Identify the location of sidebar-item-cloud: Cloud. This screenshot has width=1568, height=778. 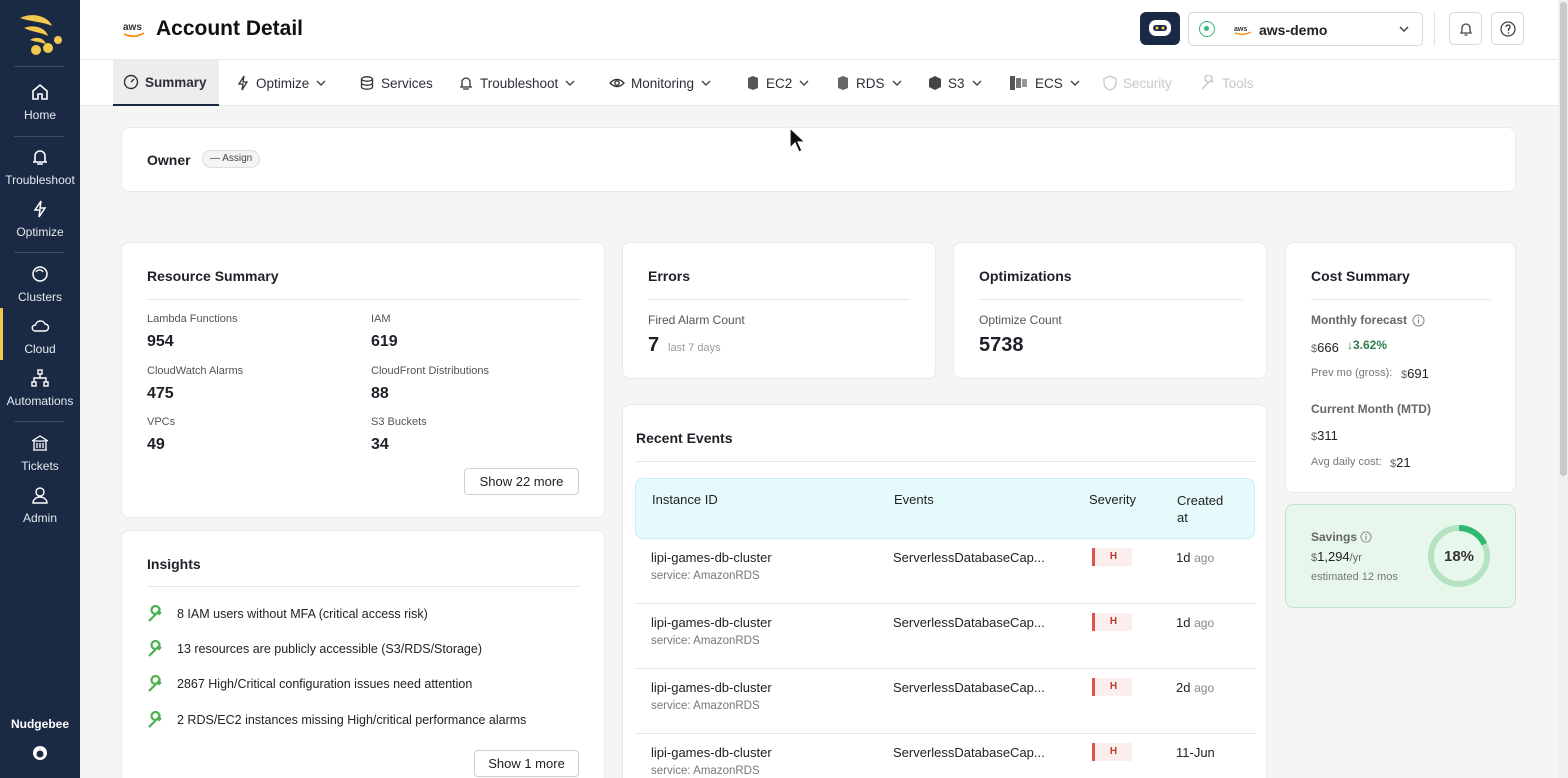
(40, 334).